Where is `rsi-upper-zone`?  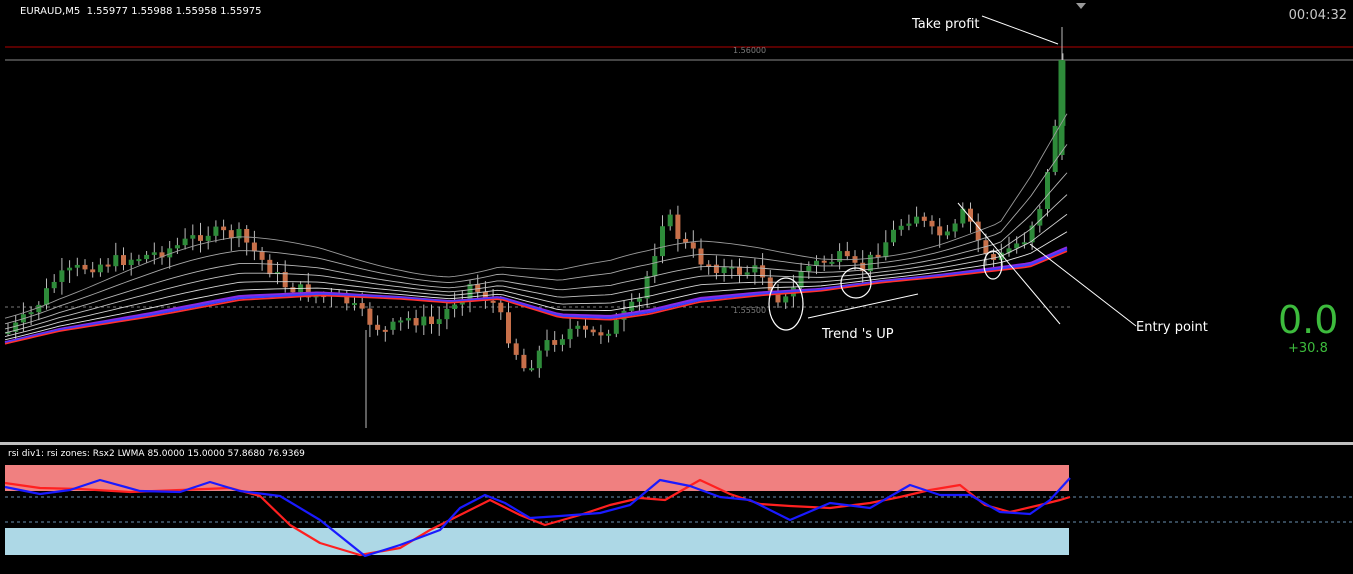
rsi-upper-zone is located at coordinates (537, 478).